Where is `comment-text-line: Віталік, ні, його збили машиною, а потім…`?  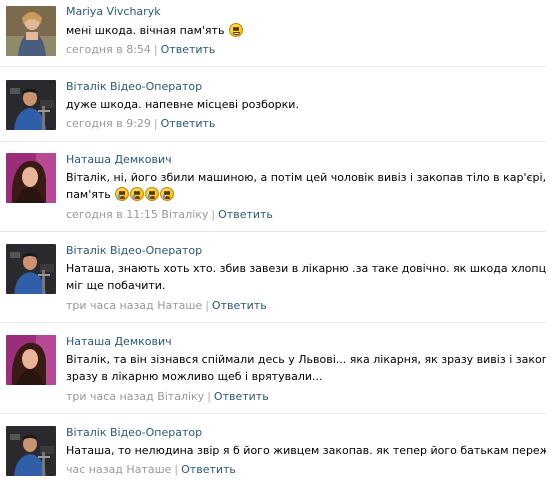 comment-text-line: Віталік, ні, його збили машиною, а потім… is located at coordinates (306, 177).